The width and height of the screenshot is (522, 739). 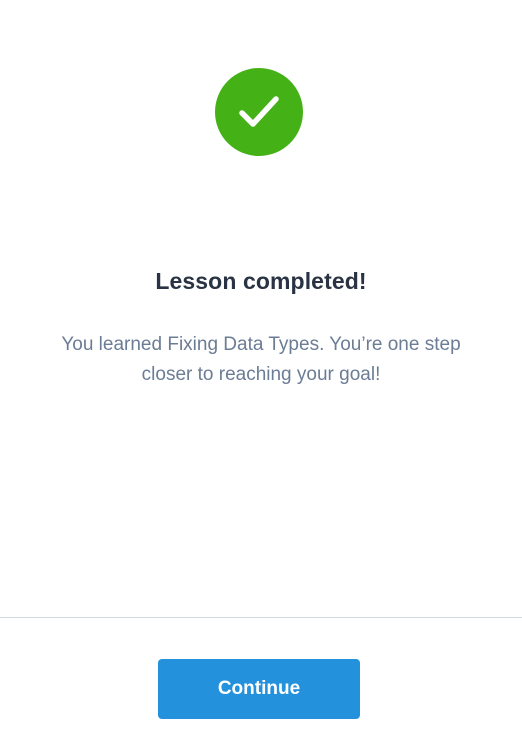 I want to click on footer-divider, so click(x=261, y=617).